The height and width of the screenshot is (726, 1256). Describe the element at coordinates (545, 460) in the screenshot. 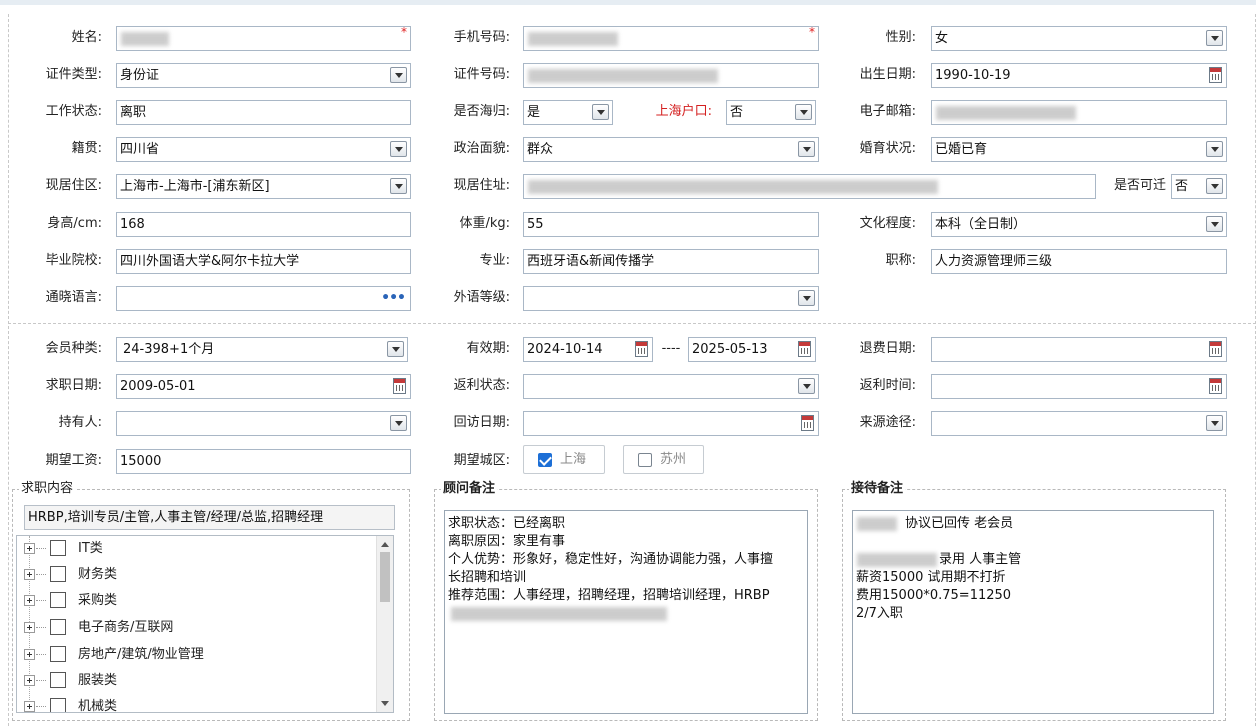

I see `checkbox-checked-icon` at that location.